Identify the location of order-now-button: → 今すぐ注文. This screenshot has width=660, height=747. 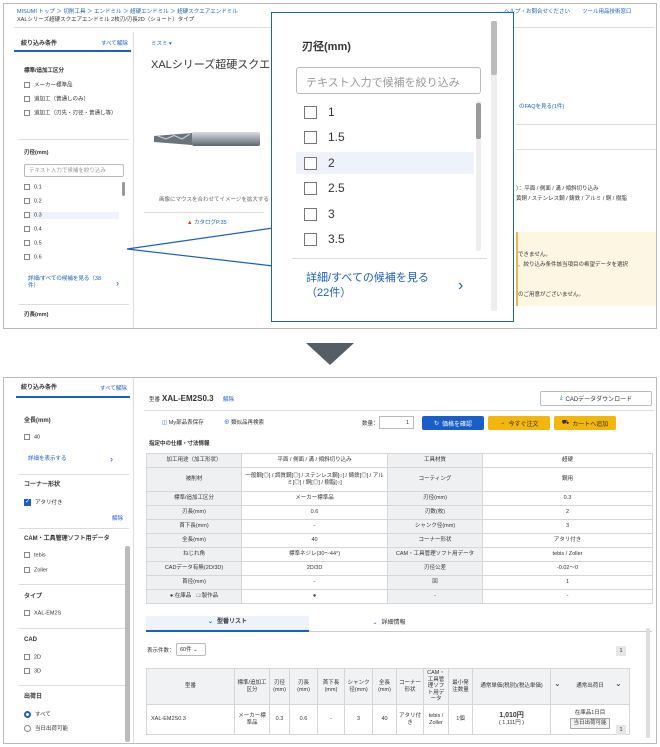
(519, 423).